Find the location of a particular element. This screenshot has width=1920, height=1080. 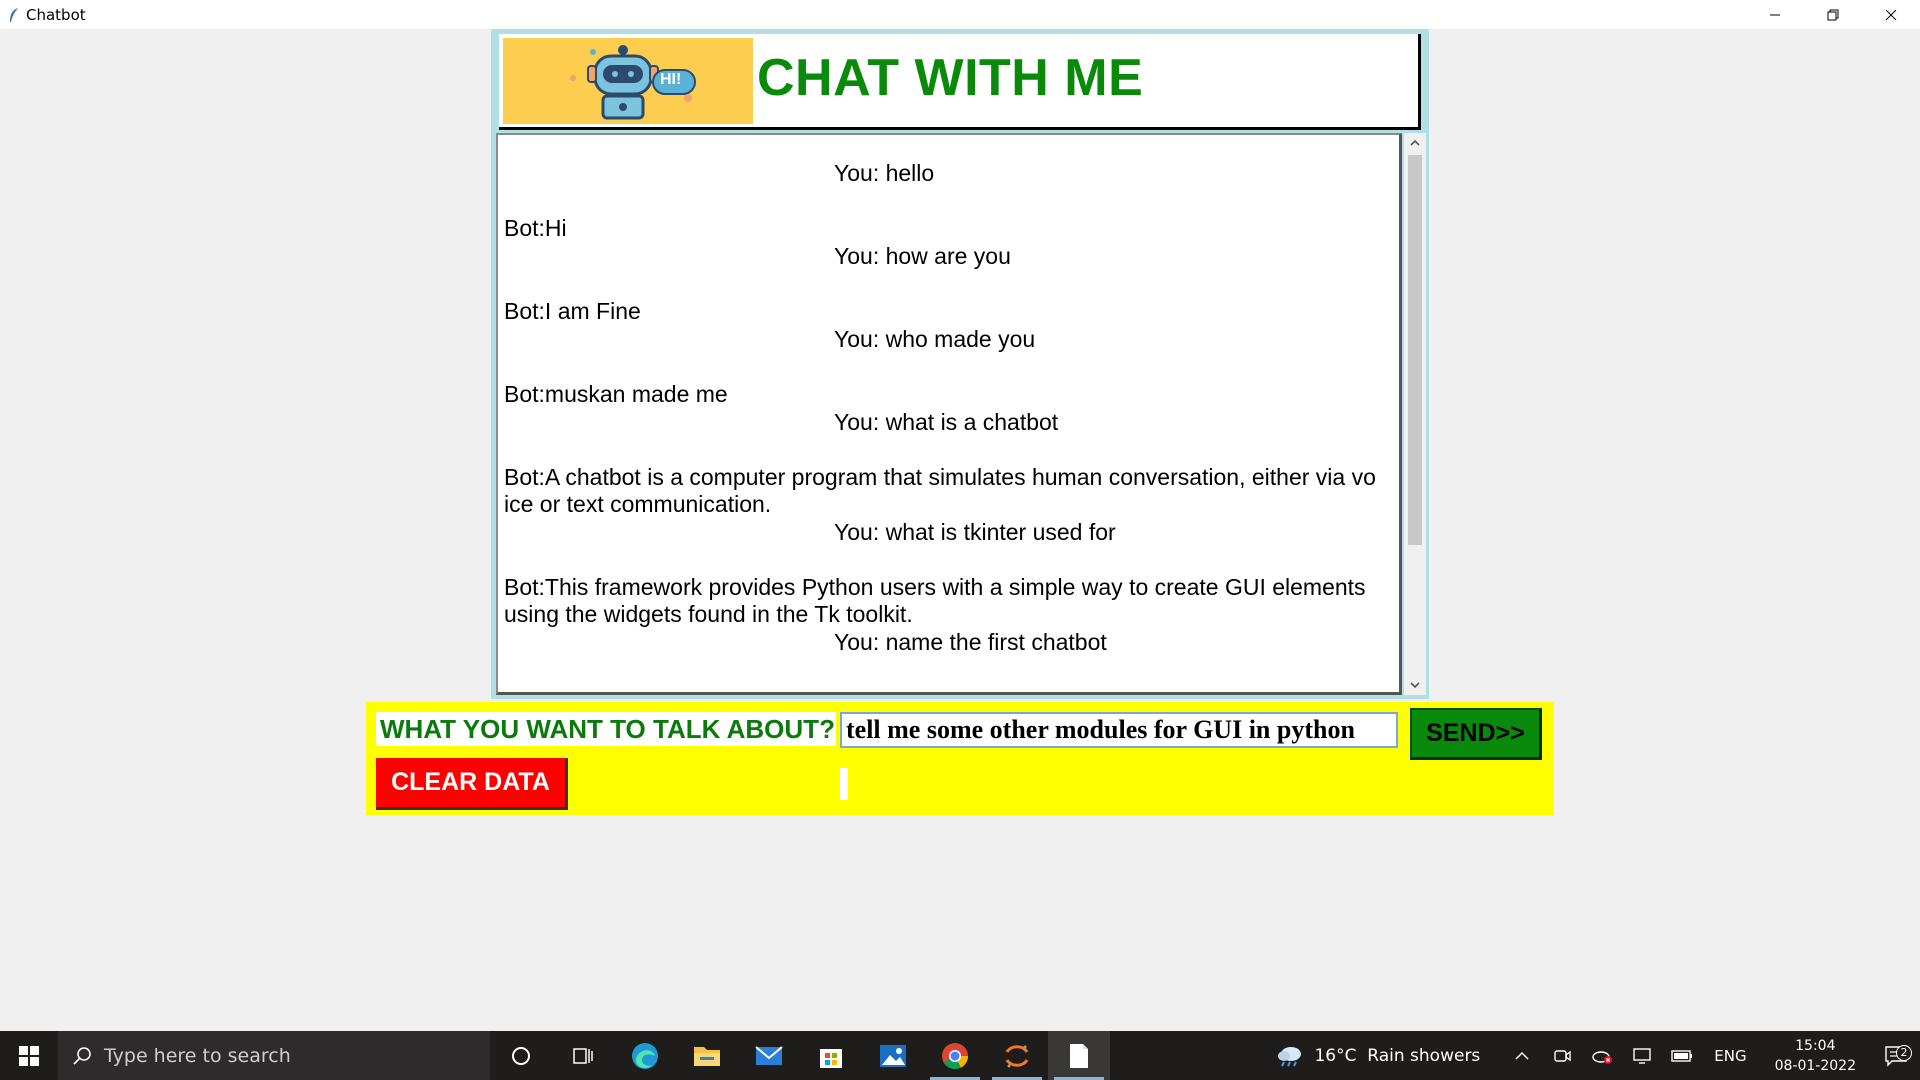

camera-icon is located at coordinates (1562, 1055).